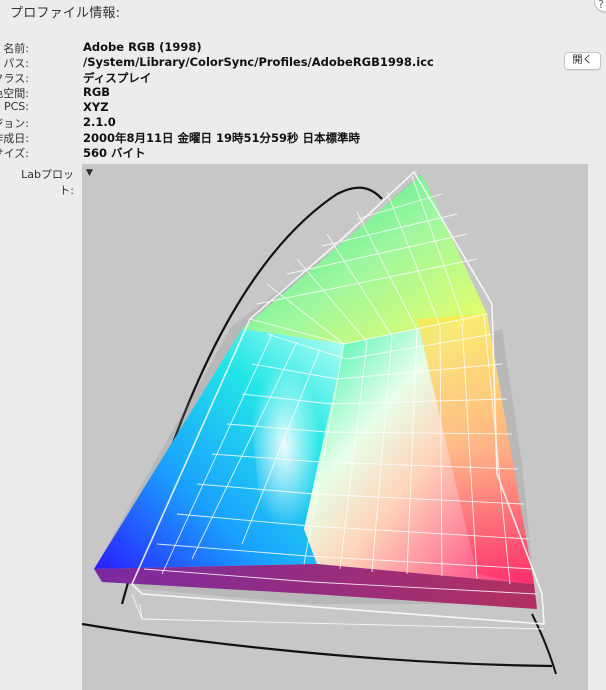 The height and width of the screenshot is (690, 606). Describe the element at coordinates (14, 78) in the screenshot. I see `info-label: クラス:` at that location.